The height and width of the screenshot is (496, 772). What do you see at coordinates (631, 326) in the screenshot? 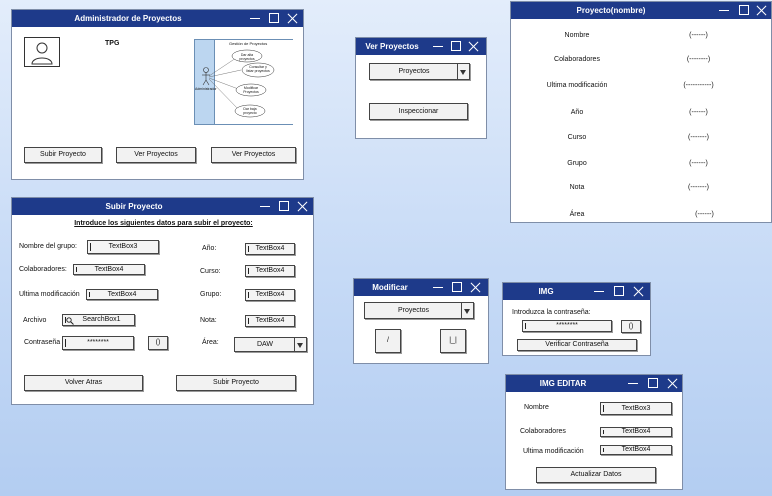
I see `img-show-password-button: ()` at bounding box center [631, 326].